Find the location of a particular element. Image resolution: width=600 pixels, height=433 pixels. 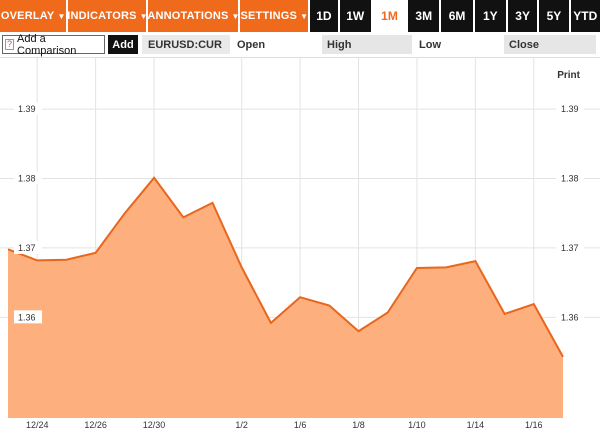

x-tick-label: 1/6 is located at coordinates (300, 425).